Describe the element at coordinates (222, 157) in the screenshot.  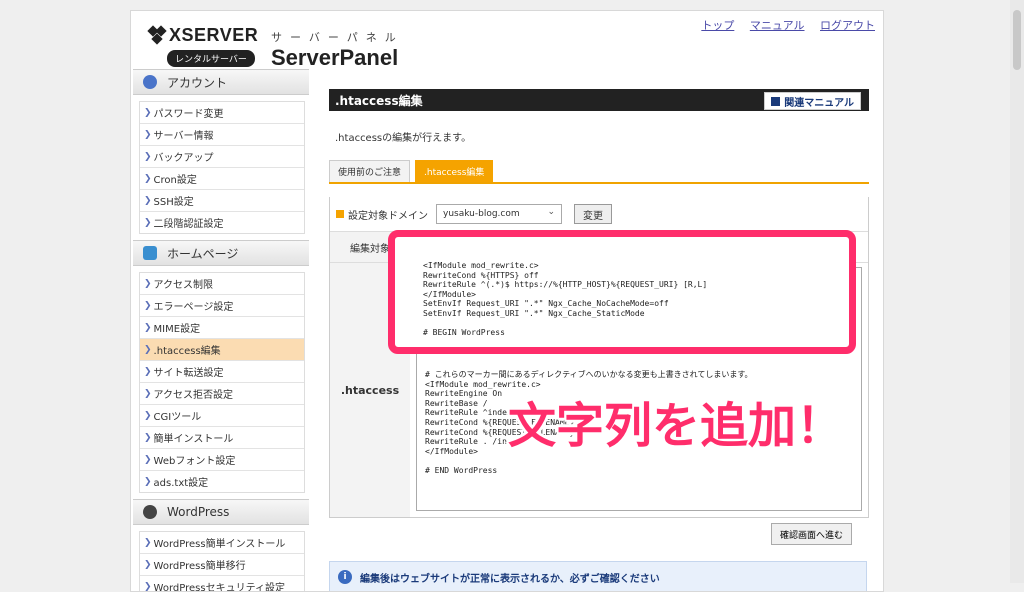
I see `sidebar-item-backup: ❯ バックアップ` at that location.